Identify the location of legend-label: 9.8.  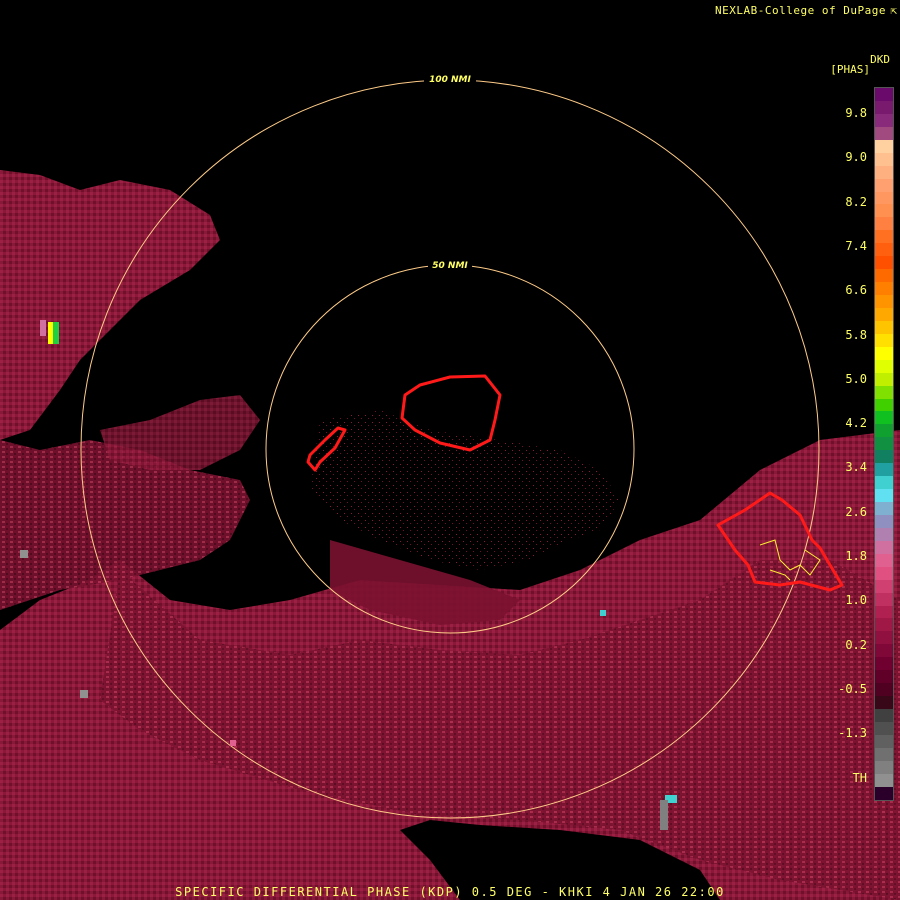
(856, 113).